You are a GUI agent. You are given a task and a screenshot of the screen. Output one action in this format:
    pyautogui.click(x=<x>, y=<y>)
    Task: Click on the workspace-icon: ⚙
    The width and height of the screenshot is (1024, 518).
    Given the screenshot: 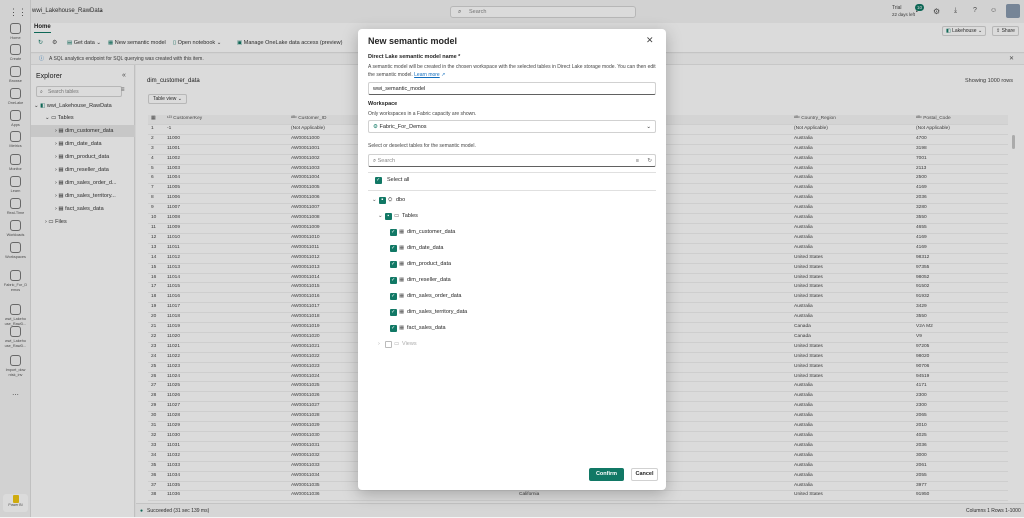 What is the action you would take?
    pyautogui.click(x=375, y=127)
    